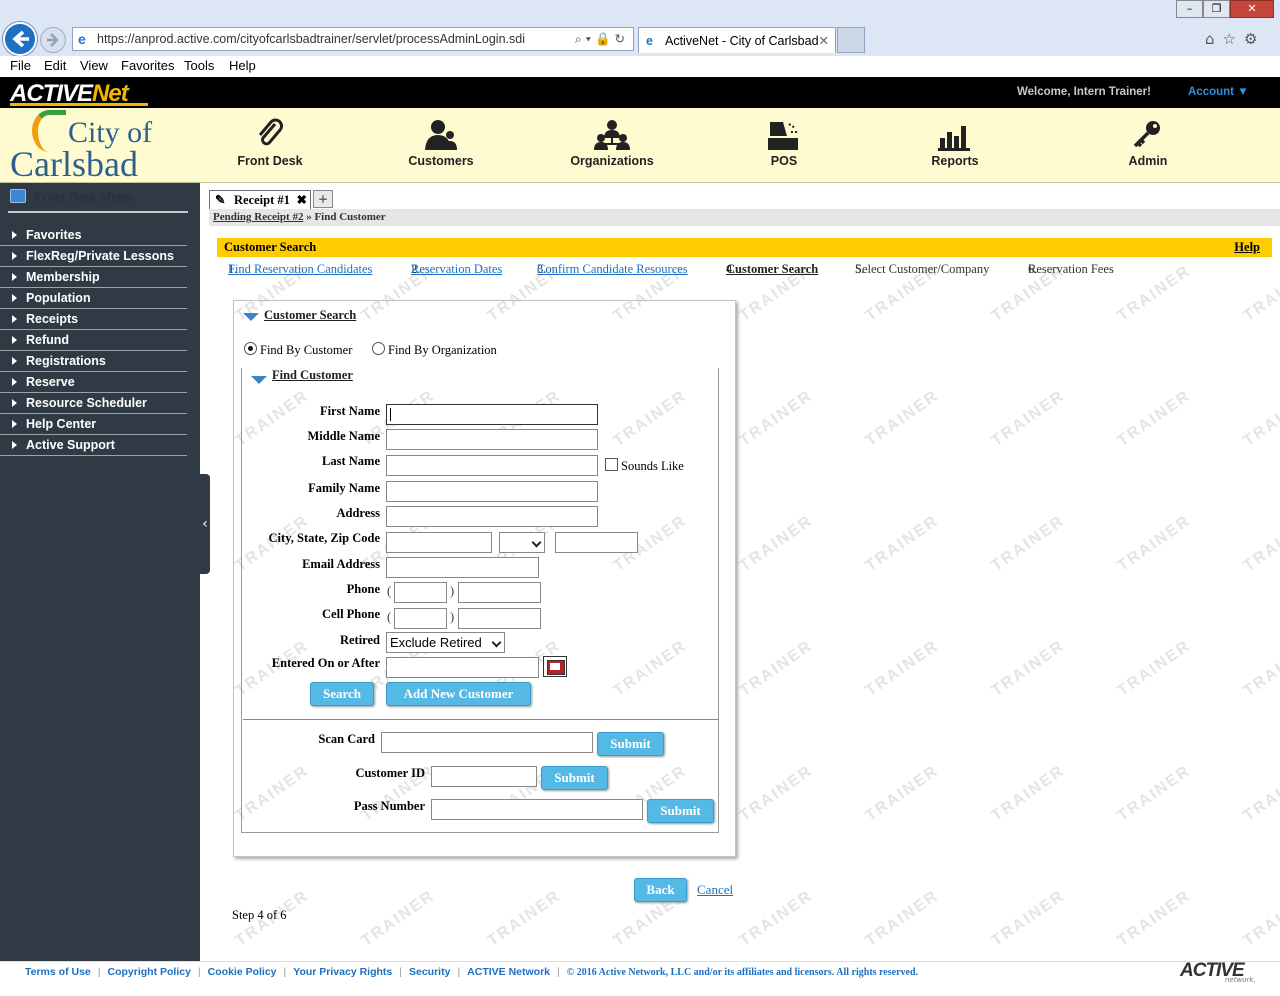 The image size is (1280, 996). Describe the element at coordinates (612, 146) in the screenshot. I see `nav-organizations: Organizations` at that location.